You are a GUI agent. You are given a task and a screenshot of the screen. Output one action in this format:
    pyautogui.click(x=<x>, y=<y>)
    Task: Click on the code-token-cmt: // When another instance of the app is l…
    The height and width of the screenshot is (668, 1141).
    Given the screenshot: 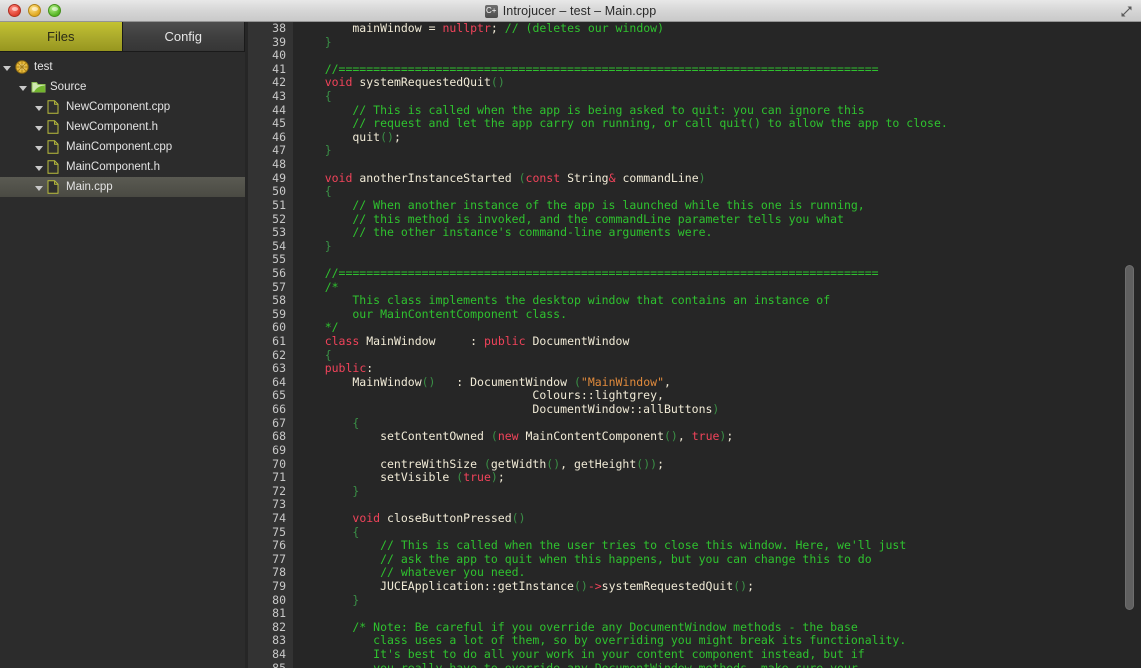 What is the action you would take?
    pyautogui.click(x=581, y=204)
    